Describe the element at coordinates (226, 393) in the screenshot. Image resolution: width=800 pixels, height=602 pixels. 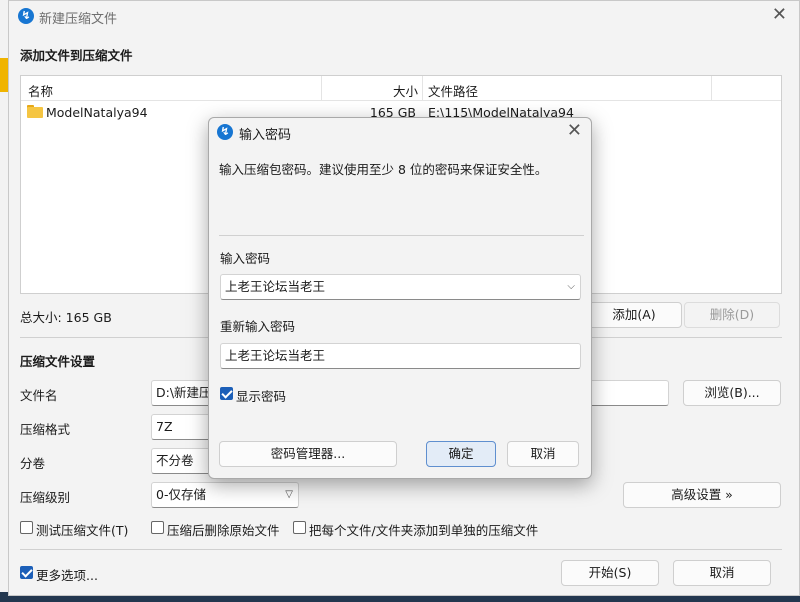
I see `show-password-checkbox` at that location.